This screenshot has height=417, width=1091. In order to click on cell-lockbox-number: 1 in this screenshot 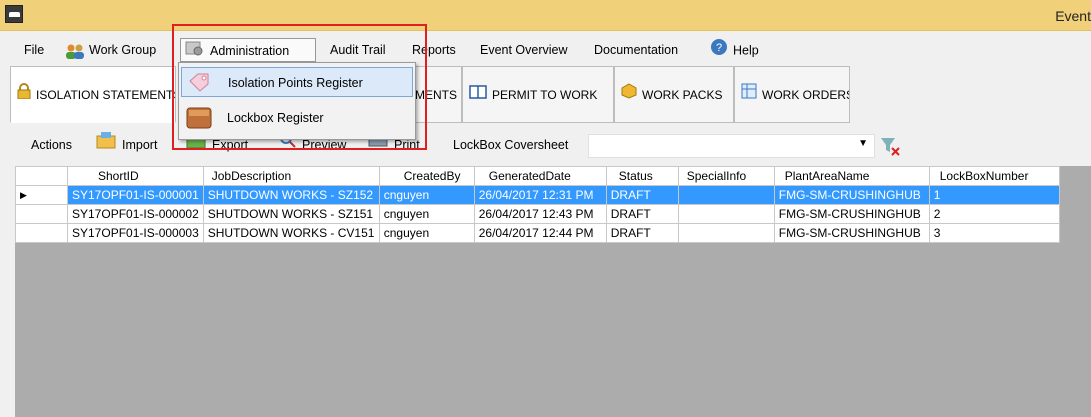, I will do `click(994, 195)`.